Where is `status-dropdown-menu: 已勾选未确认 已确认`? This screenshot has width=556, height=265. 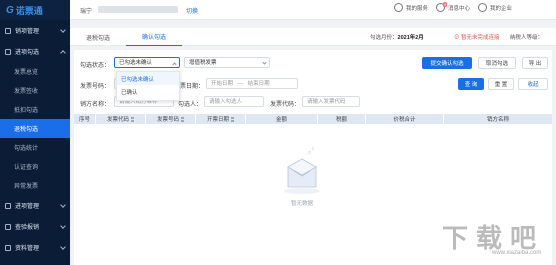 status-dropdown-menu: 已勾选未确认 已确认 is located at coordinates (148, 86).